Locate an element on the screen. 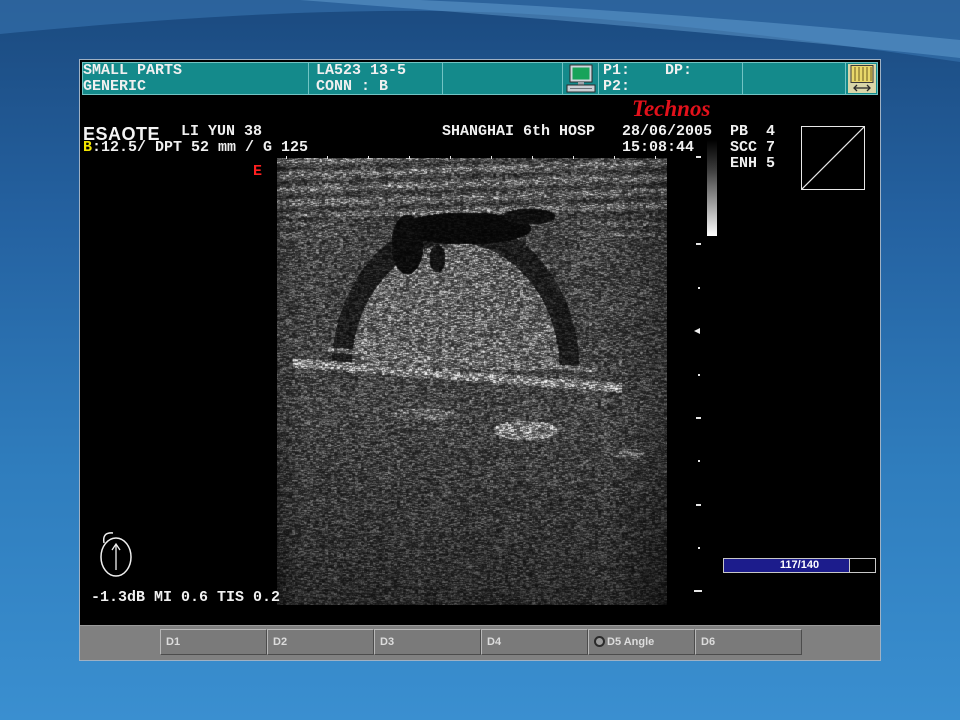 This screenshot has width=960, height=720. probe-orientation-icon is located at coordinates (116, 556).